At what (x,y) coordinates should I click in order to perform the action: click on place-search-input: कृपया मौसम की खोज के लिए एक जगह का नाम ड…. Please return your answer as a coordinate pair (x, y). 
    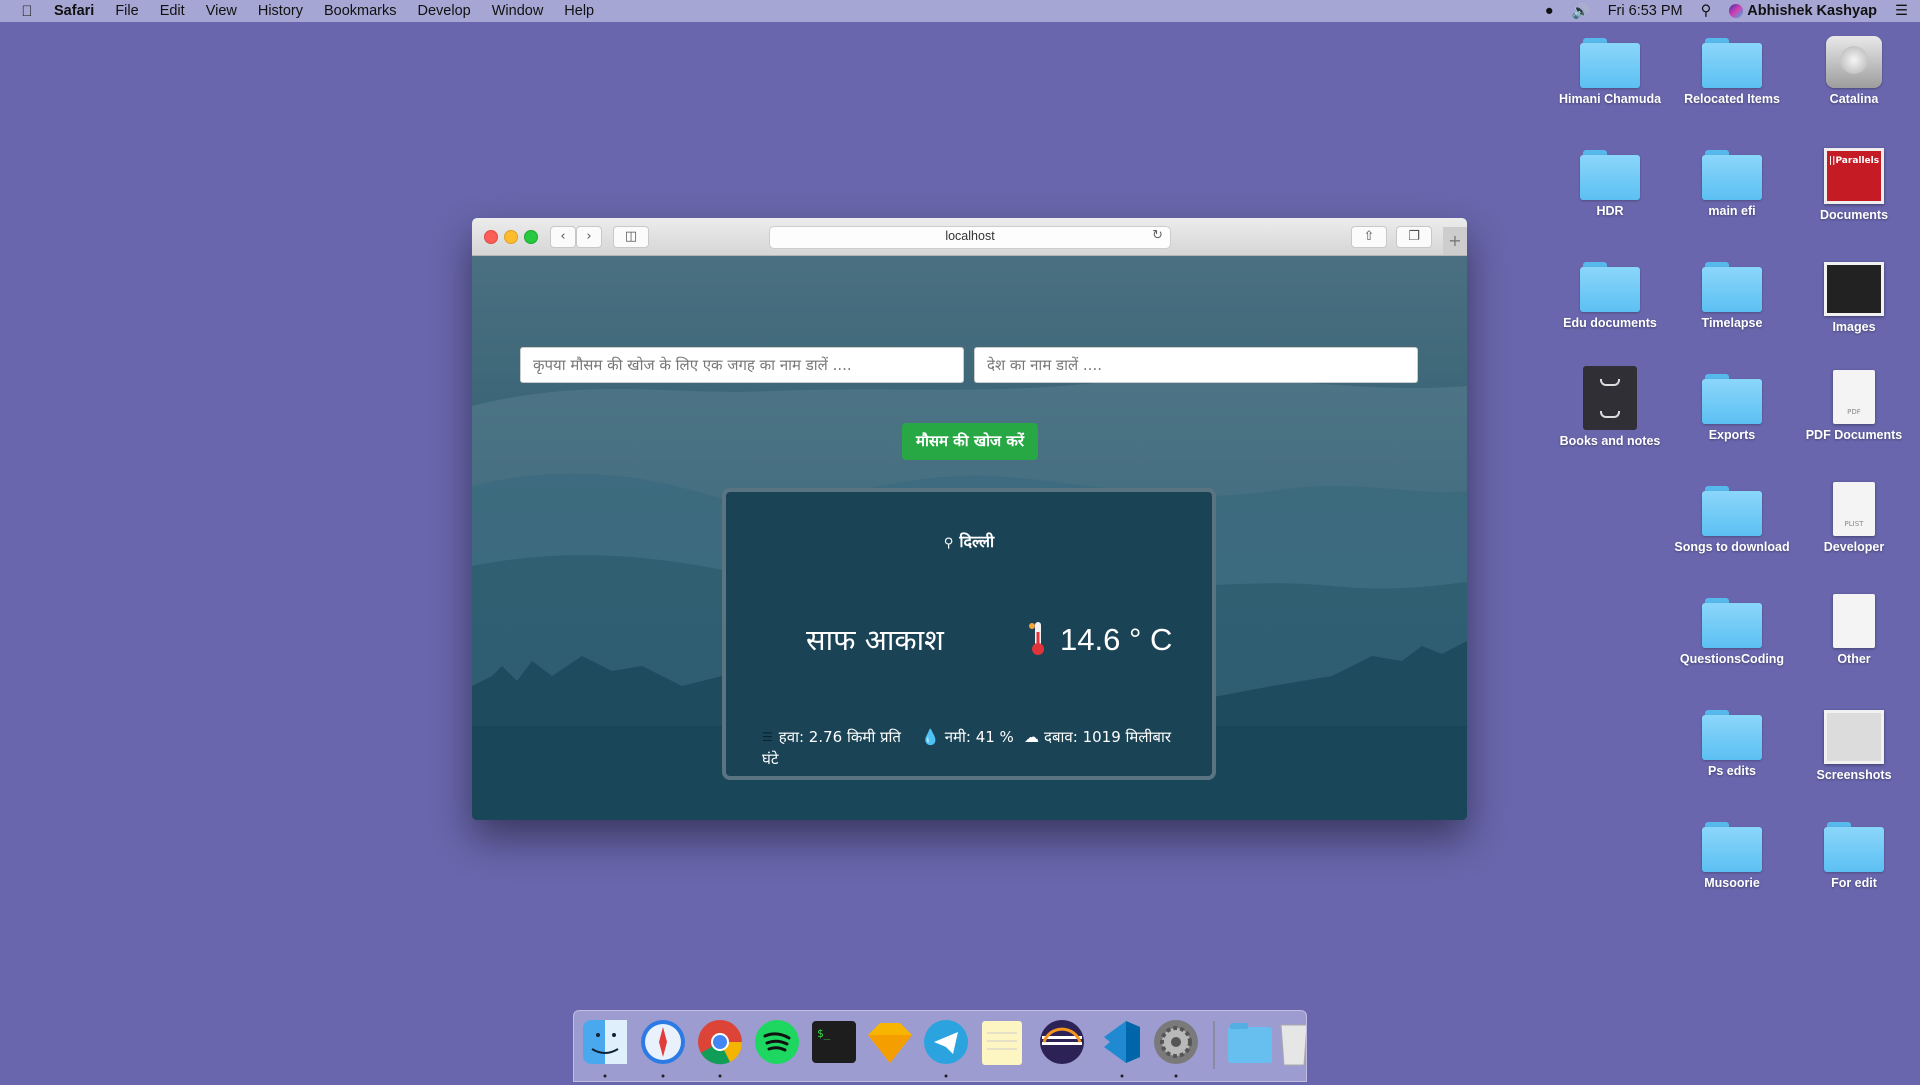
    Looking at the image, I should click on (742, 365).